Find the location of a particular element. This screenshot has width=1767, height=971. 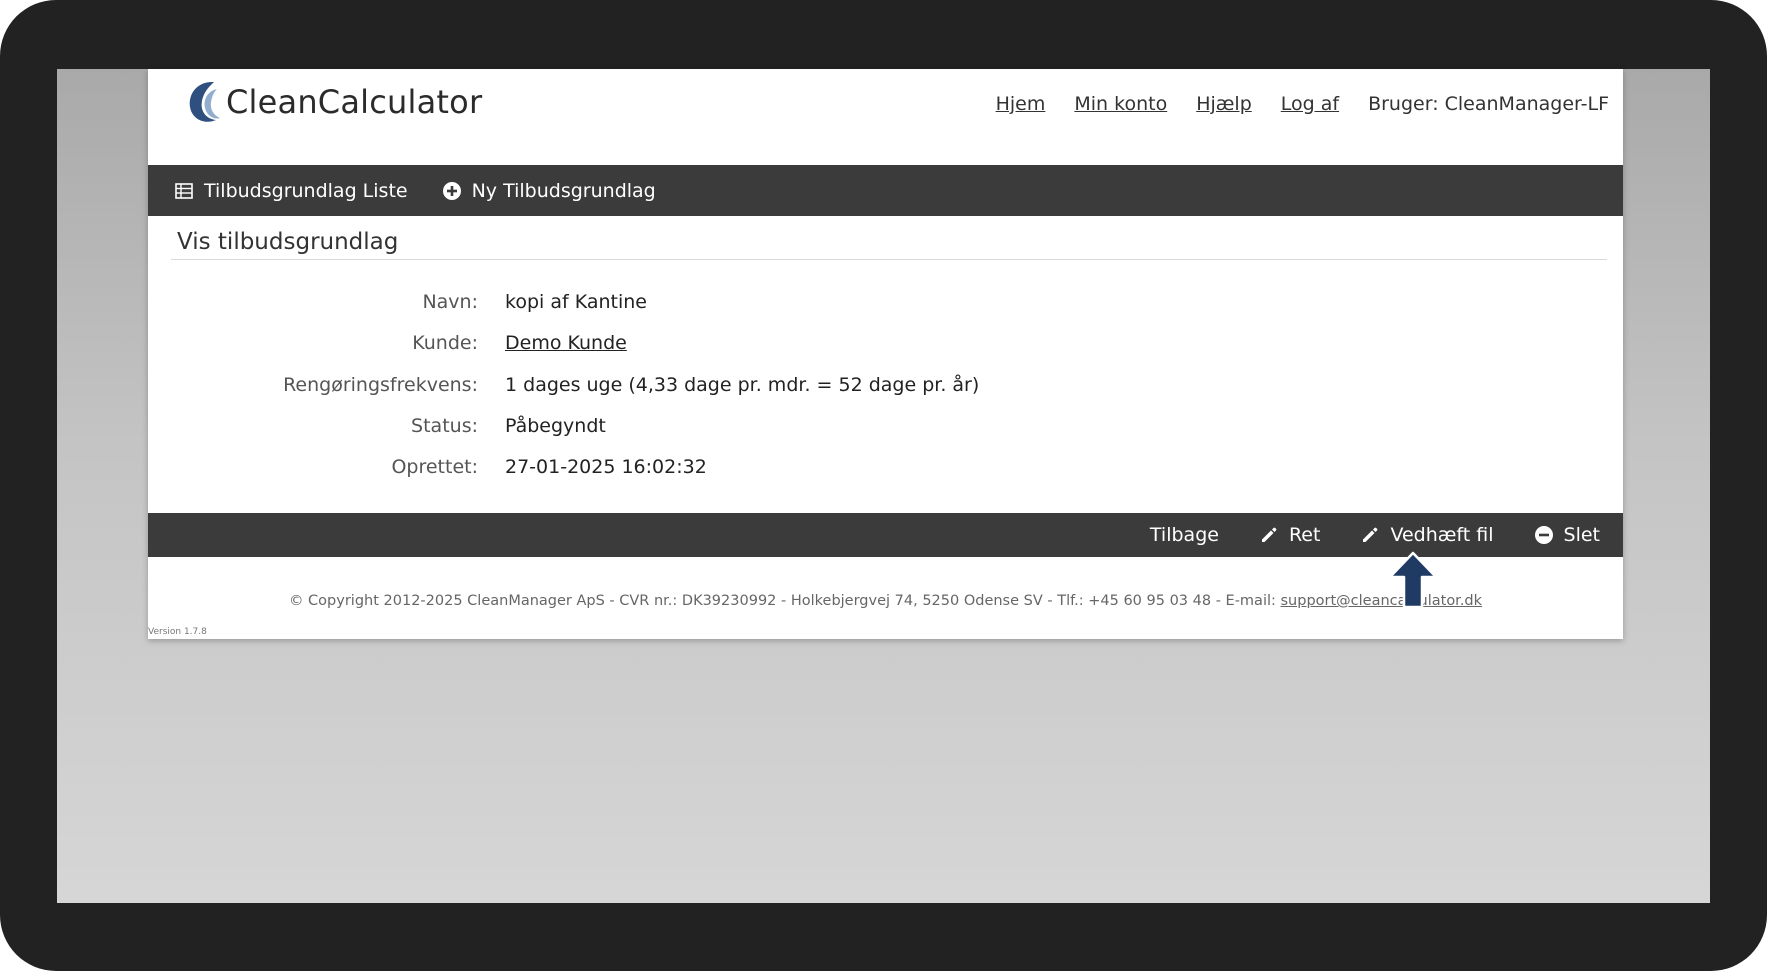

arrow-up-icon is located at coordinates (1413, 580).